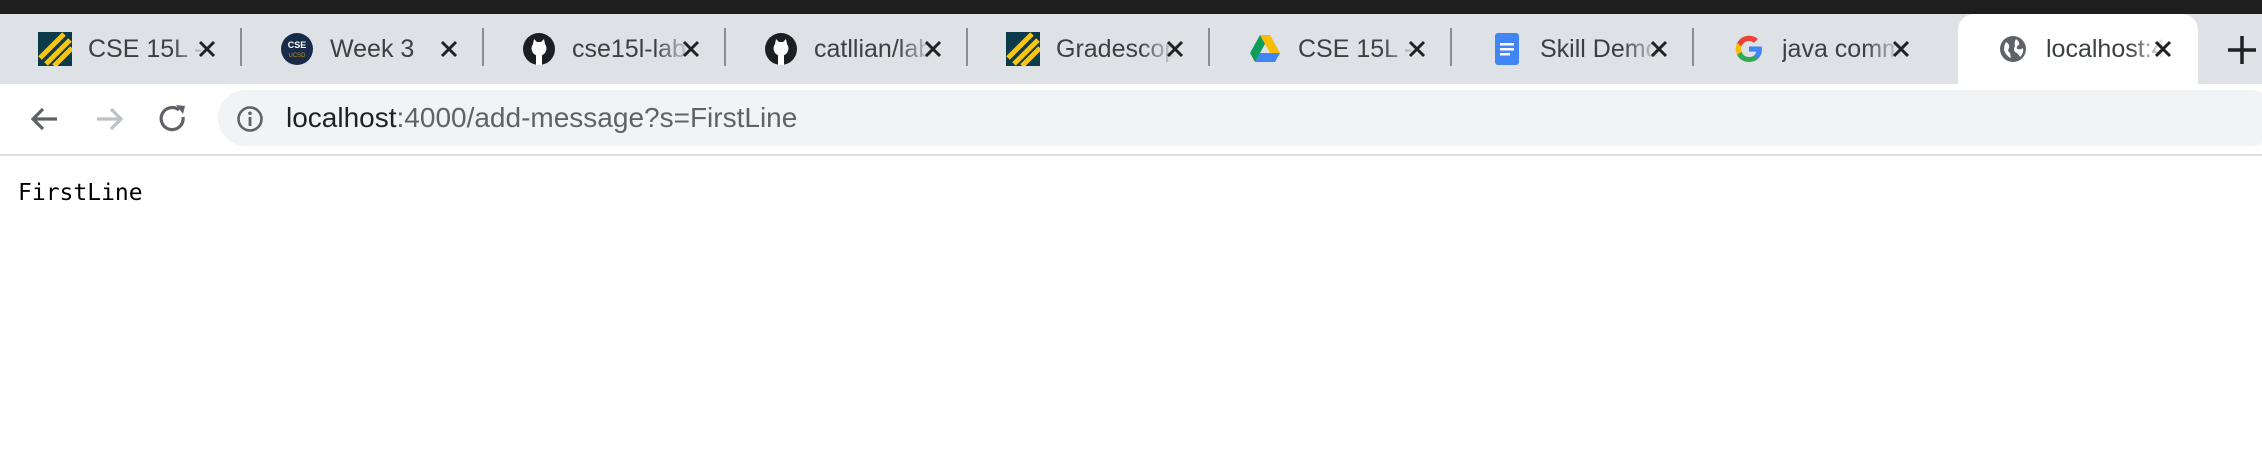 The image size is (2262, 456). I want to click on url-text: localhost:4000/add-message?s=FirstLine, so click(541, 118).